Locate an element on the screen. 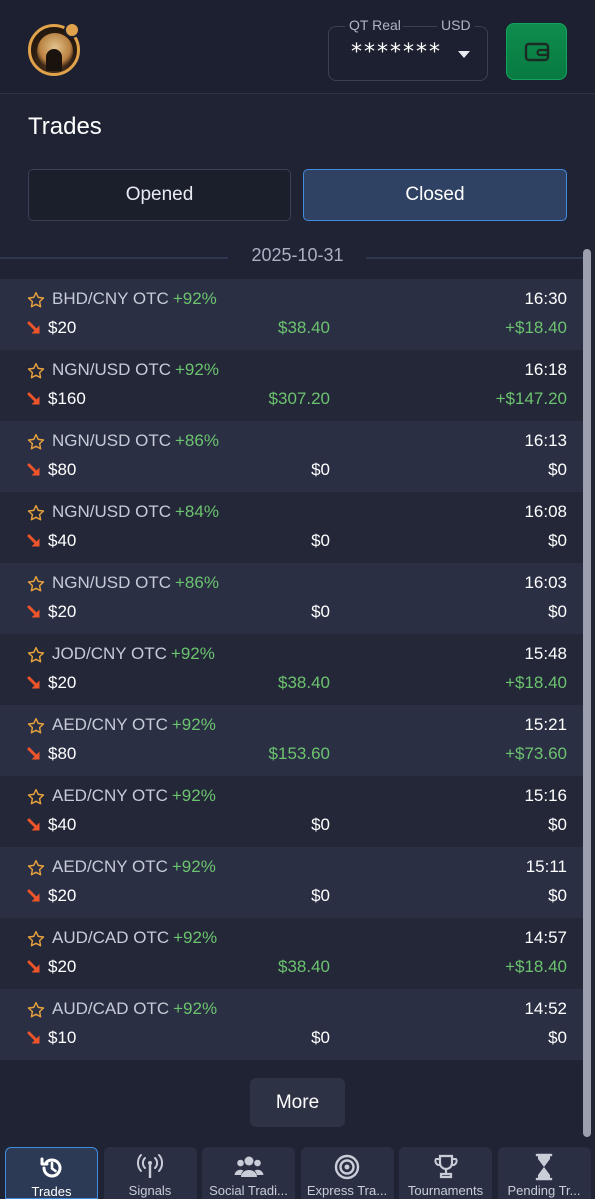  tab-opened-label: Opened is located at coordinates (159, 194).